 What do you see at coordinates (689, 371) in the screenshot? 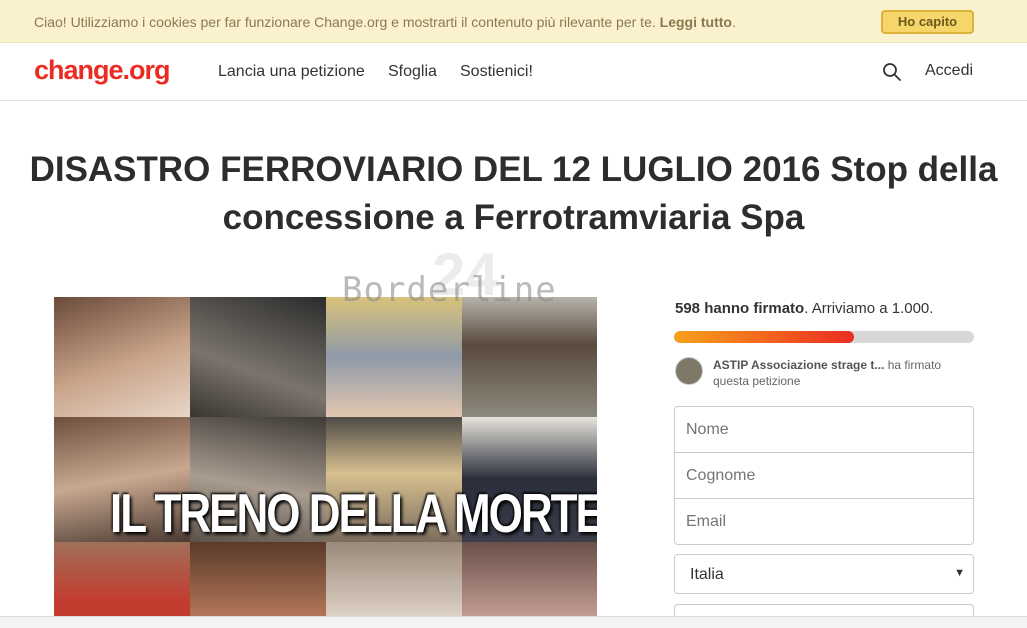
I see `avatar` at bounding box center [689, 371].